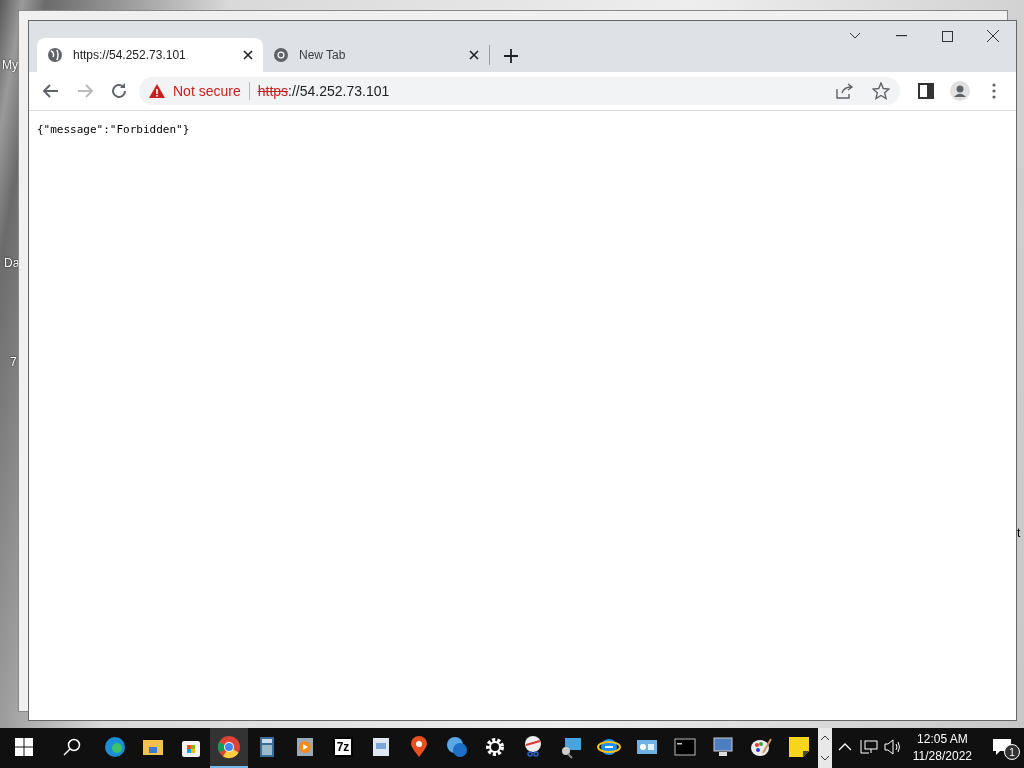 The image size is (1024, 768). Describe the element at coordinates (947, 36) in the screenshot. I see `maximize-icon` at that location.